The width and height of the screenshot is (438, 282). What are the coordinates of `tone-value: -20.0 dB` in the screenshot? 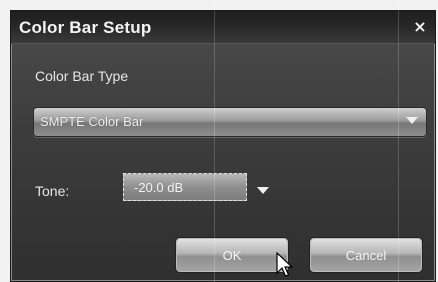 It's located at (159, 187).